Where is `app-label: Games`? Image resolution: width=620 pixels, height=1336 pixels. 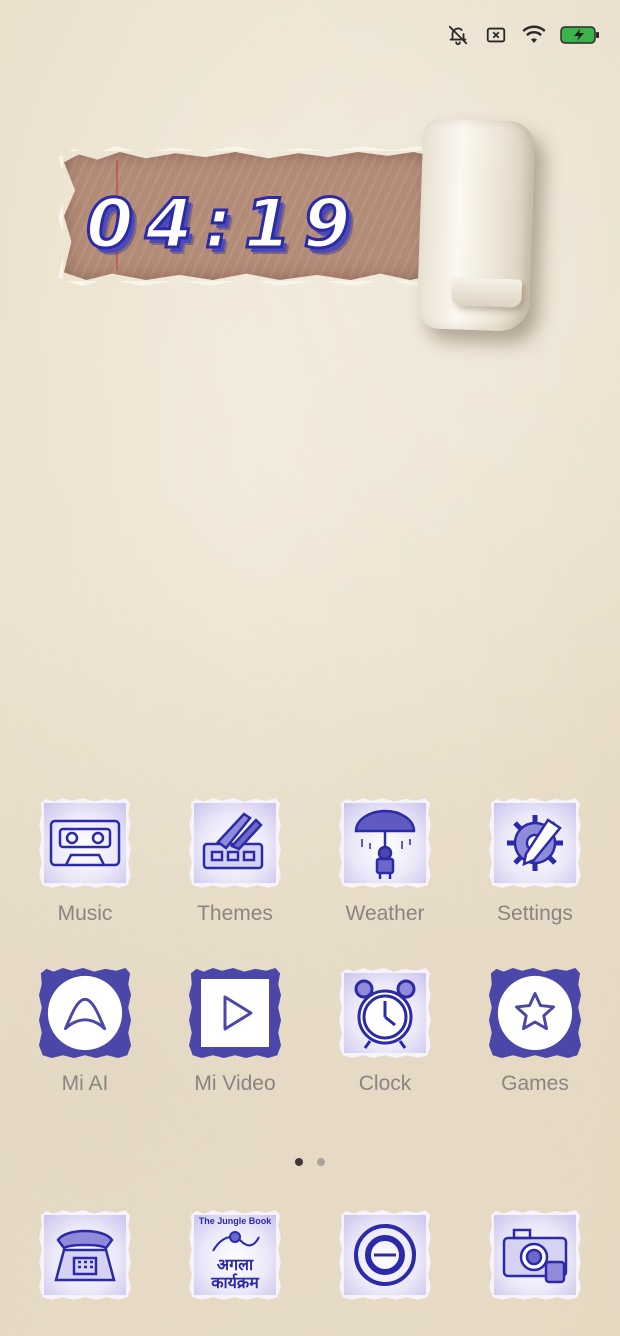
app-label: Games is located at coordinates (535, 1083).